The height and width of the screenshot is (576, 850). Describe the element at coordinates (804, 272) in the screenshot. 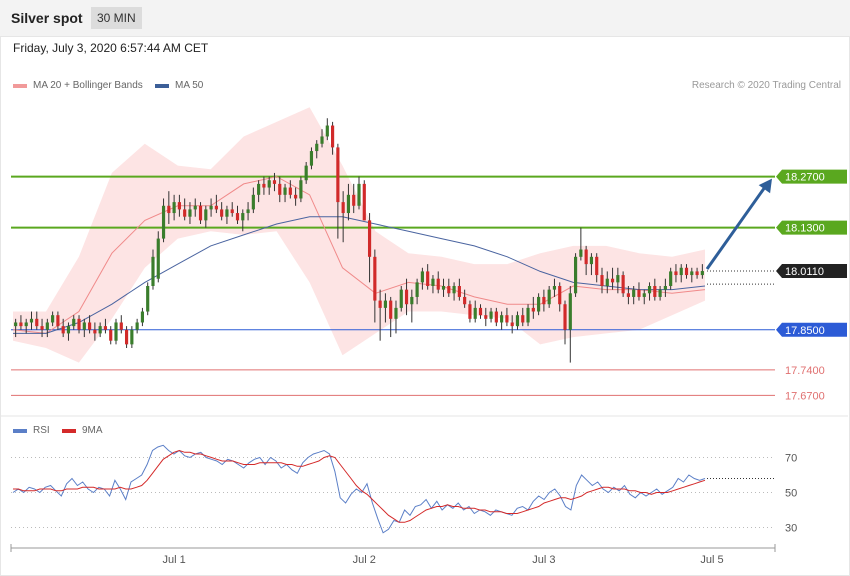

I see `price-tag-label: 18.0110` at that location.